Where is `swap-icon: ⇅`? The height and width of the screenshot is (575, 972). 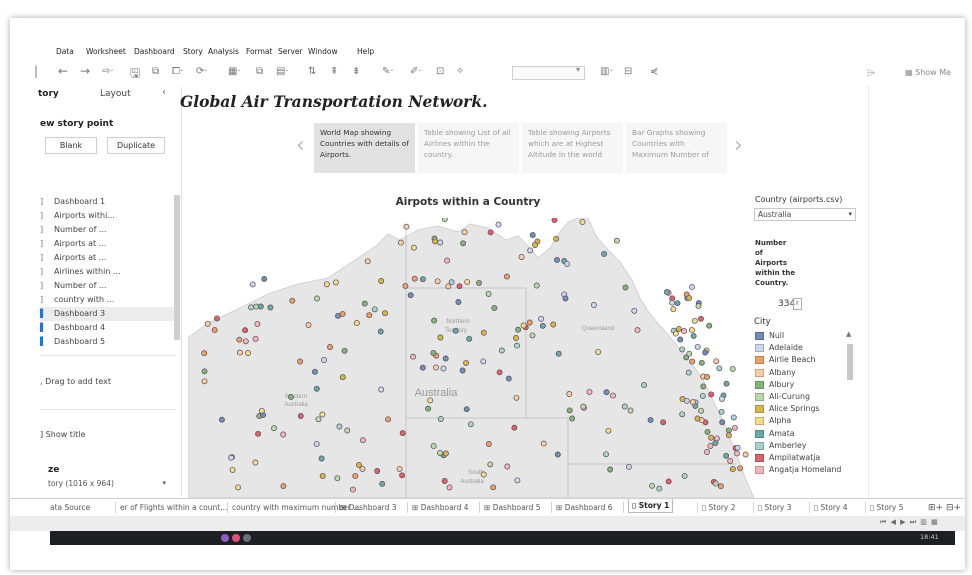 swap-icon: ⇅ is located at coordinates (312, 71).